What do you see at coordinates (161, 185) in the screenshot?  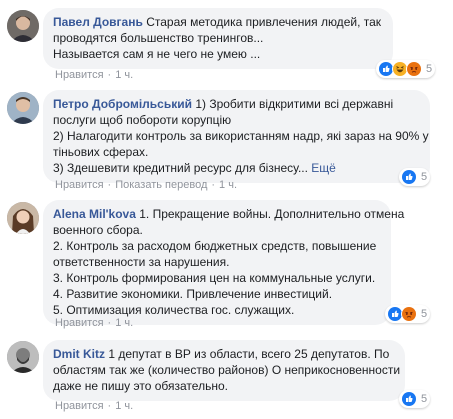 I see `translate-link: Показать перевод` at bounding box center [161, 185].